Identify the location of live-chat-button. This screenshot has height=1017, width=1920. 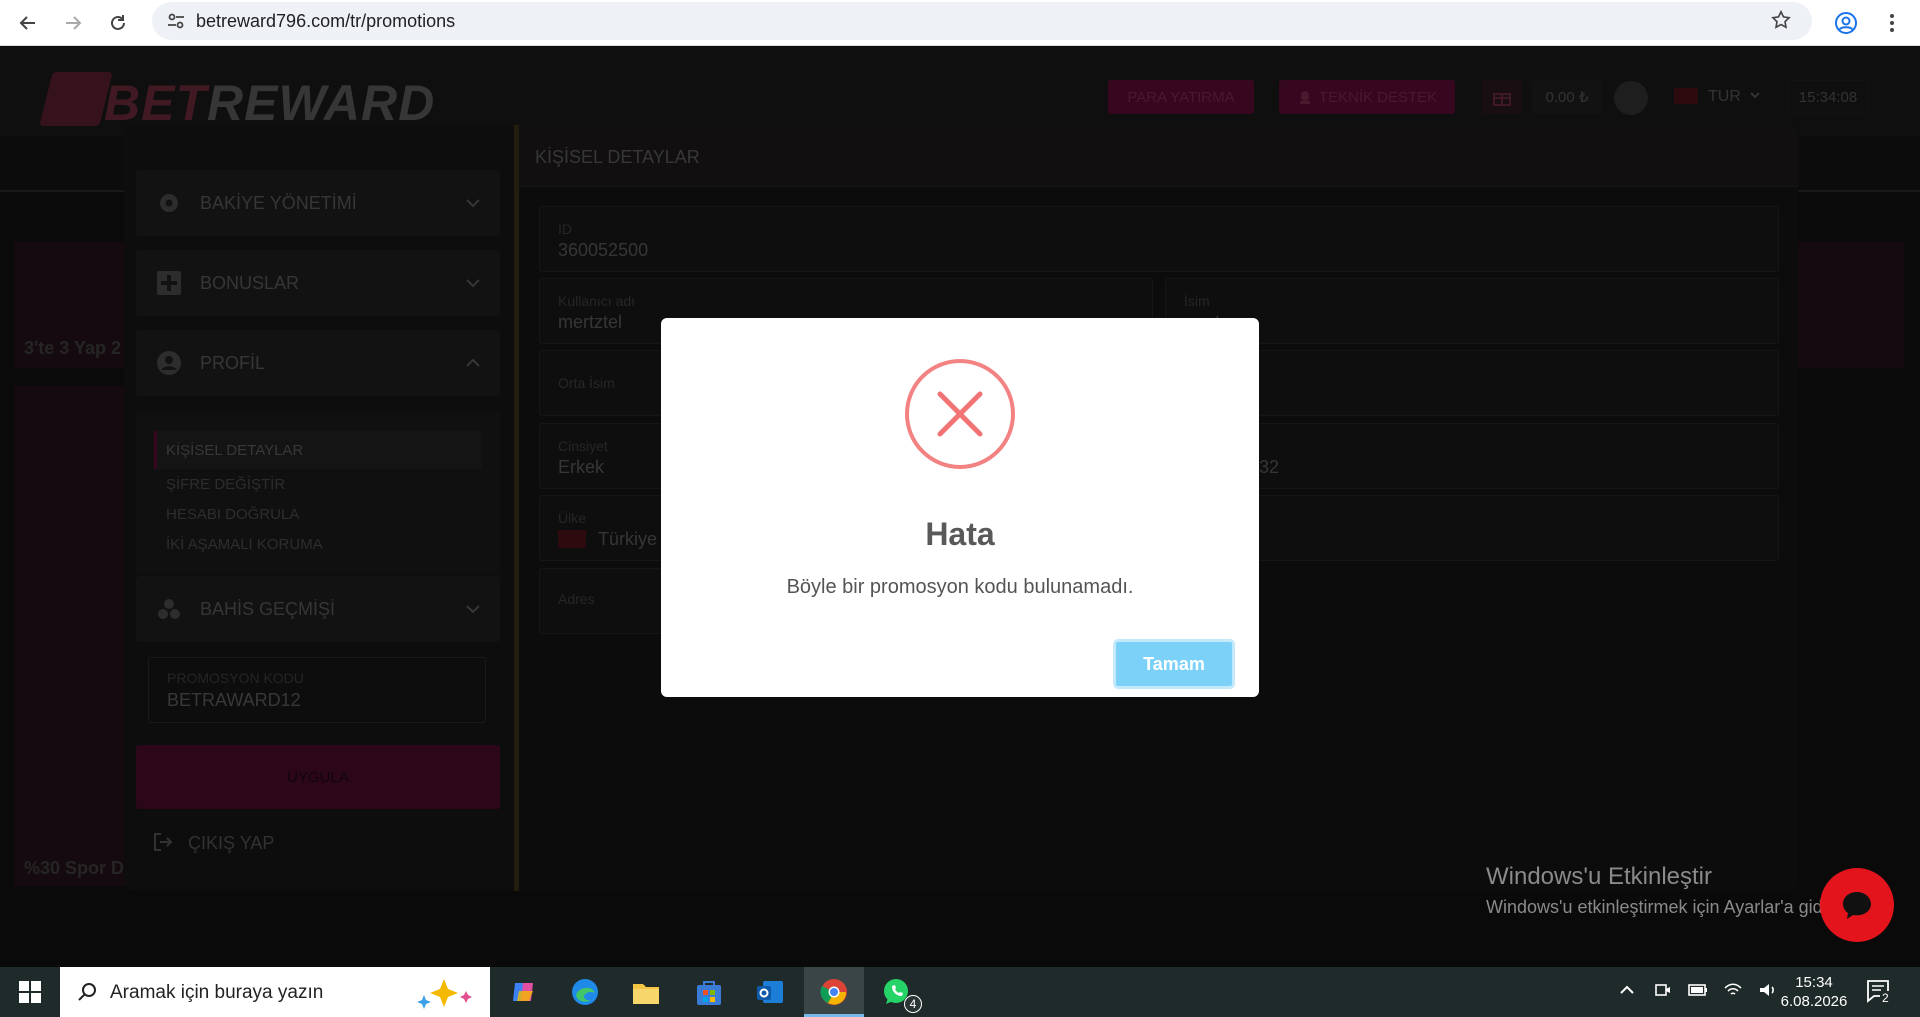
(1857, 905).